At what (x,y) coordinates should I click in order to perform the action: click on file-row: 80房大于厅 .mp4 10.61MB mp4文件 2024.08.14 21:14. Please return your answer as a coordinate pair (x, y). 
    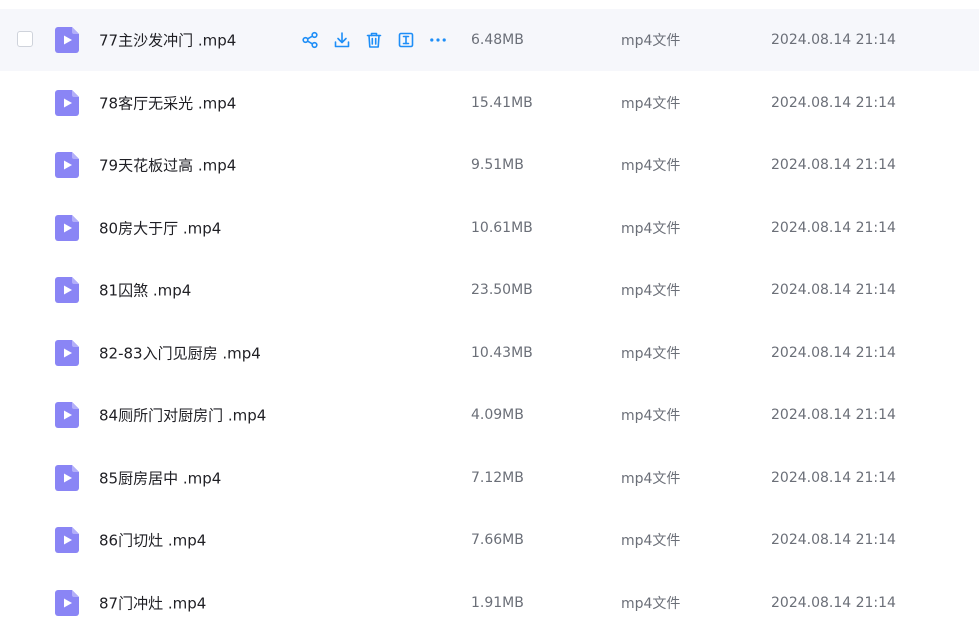
    Looking at the image, I should click on (489, 228).